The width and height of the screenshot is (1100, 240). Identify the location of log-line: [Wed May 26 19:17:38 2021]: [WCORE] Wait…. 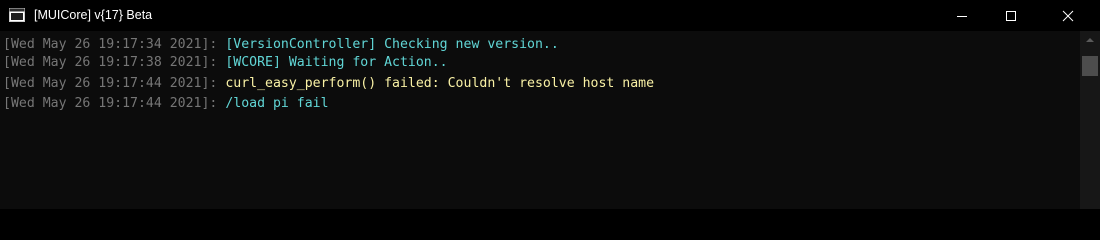
(225, 63).